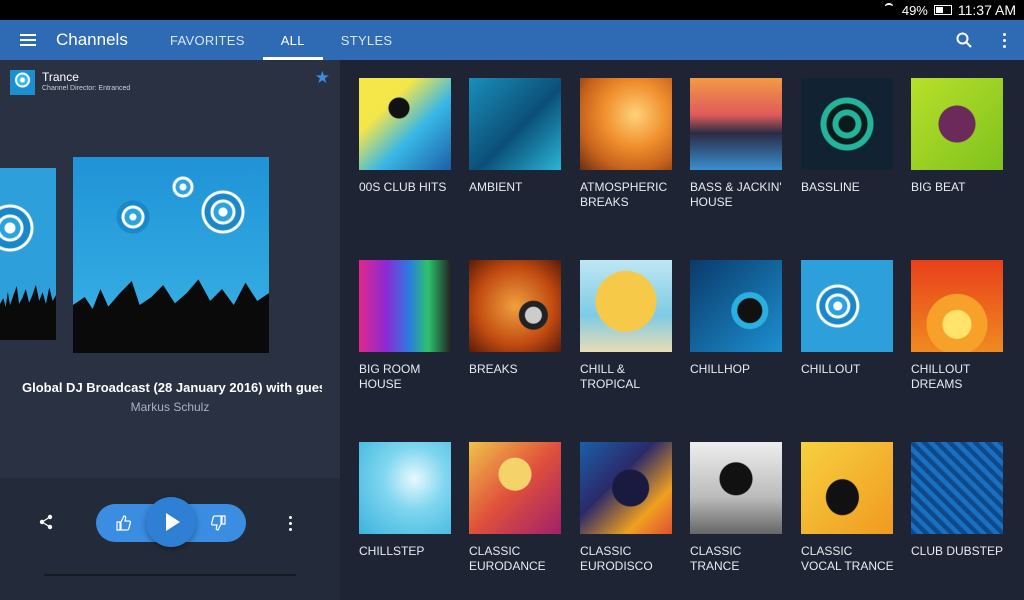 The width and height of the screenshot is (1024, 600). Describe the element at coordinates (507, 558) in the screenshot. I see `channel-label: CLASSIC EURODANCE` at that location.